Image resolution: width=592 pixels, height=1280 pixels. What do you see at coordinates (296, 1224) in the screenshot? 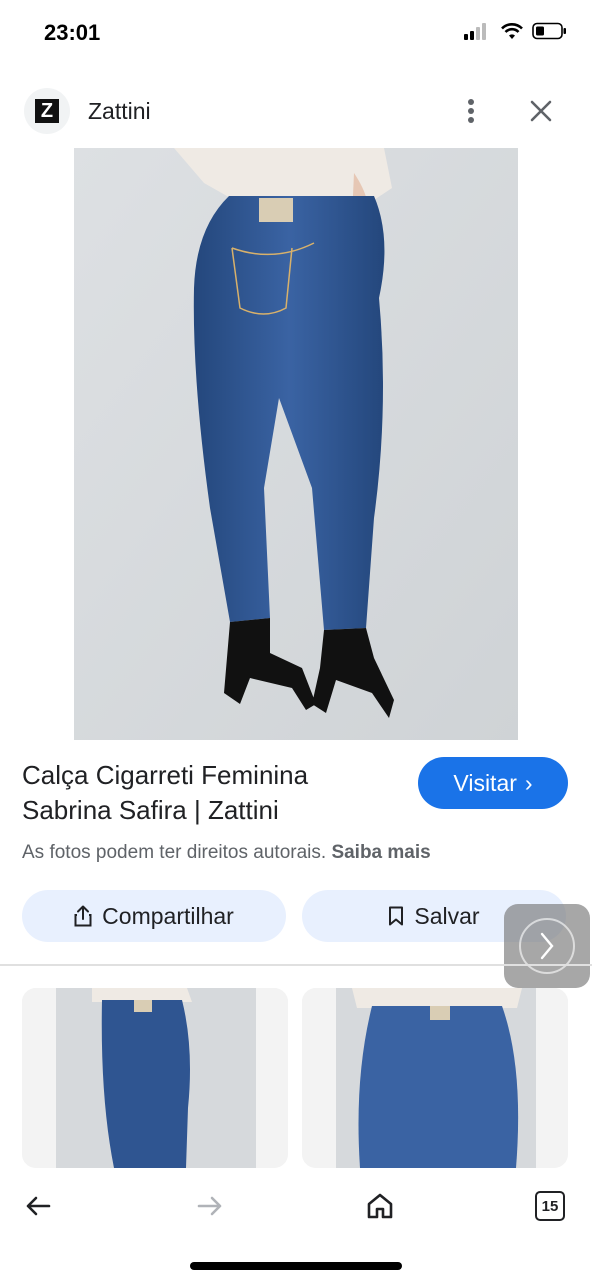
I see `bottom-navigation: 15` at bounding box center [296, 1224].